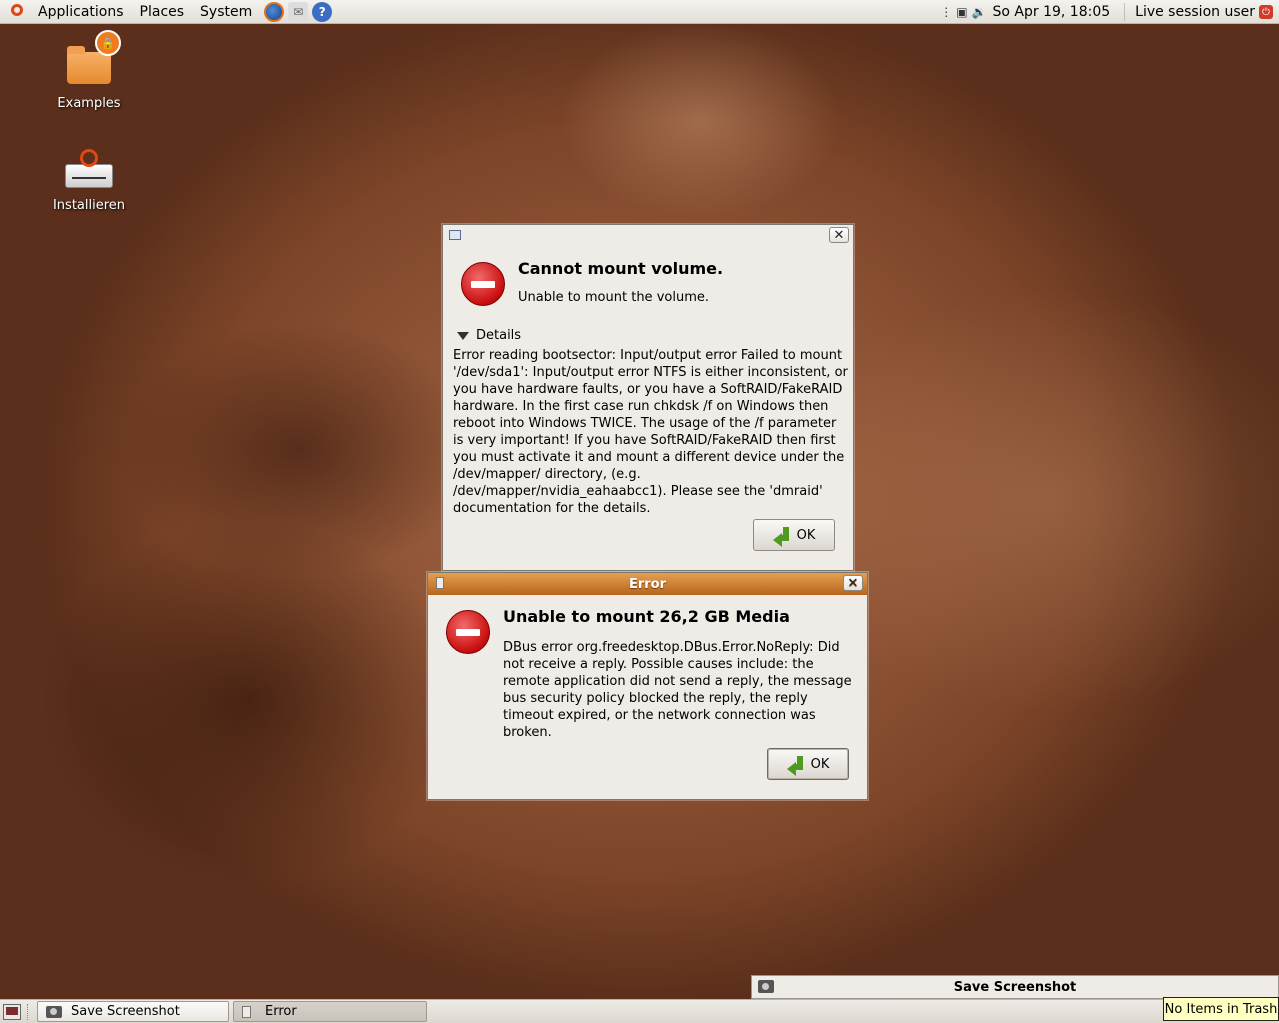 The height and width of the screenshot is (1023, 1279). I want to click on firefox-launcher-icon, so click(274, 11).